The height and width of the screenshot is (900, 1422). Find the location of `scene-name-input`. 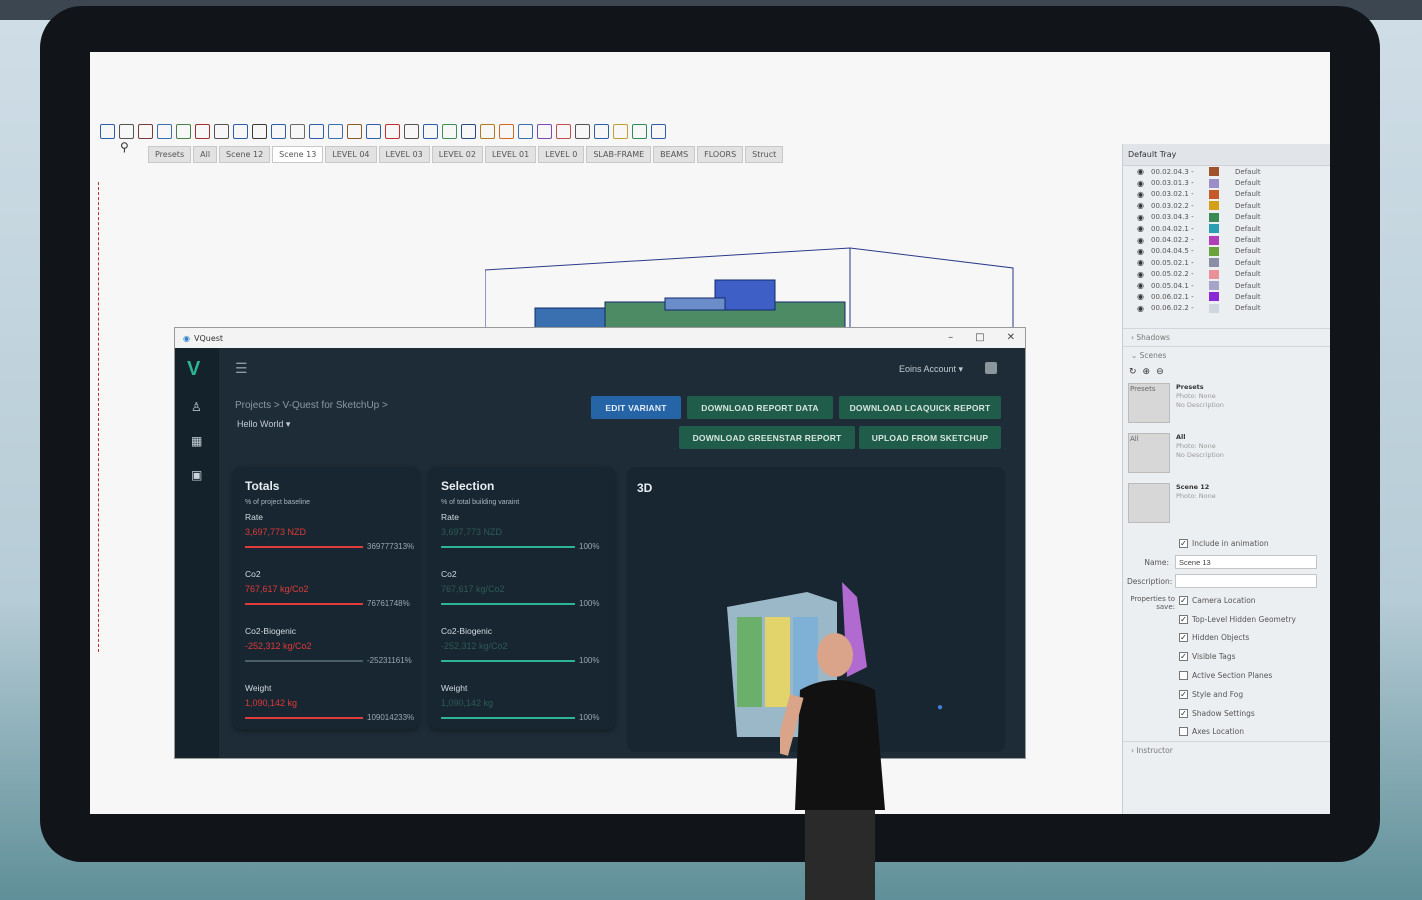

scene-name-input is located at coordinates (1246, 562).